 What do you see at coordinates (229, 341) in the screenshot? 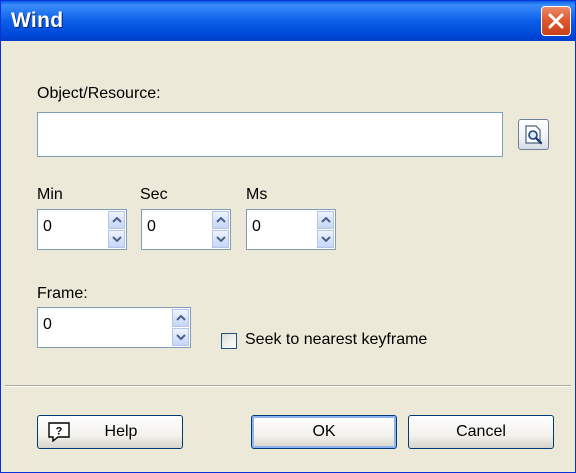
I see `seek-keyframe-checkbox` at bounding box center [229, 341].